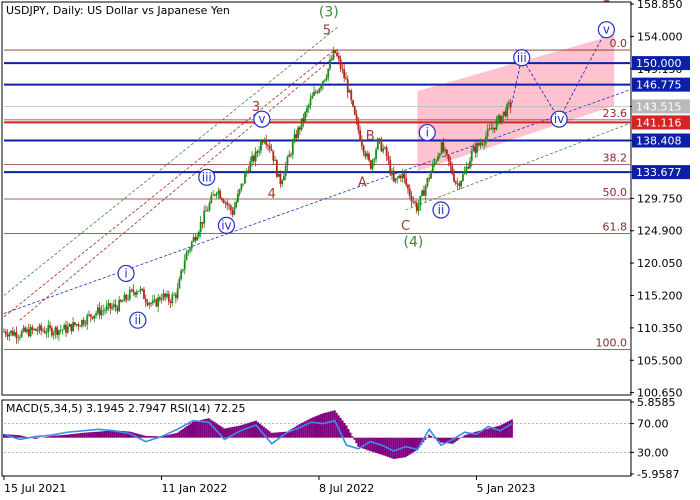 This screenshot has height=500, width=700. What do you see at coordinates (615, 226) in the screenshot?
I see `fib-label-4: 61.8` at bounding box center [615, 226].